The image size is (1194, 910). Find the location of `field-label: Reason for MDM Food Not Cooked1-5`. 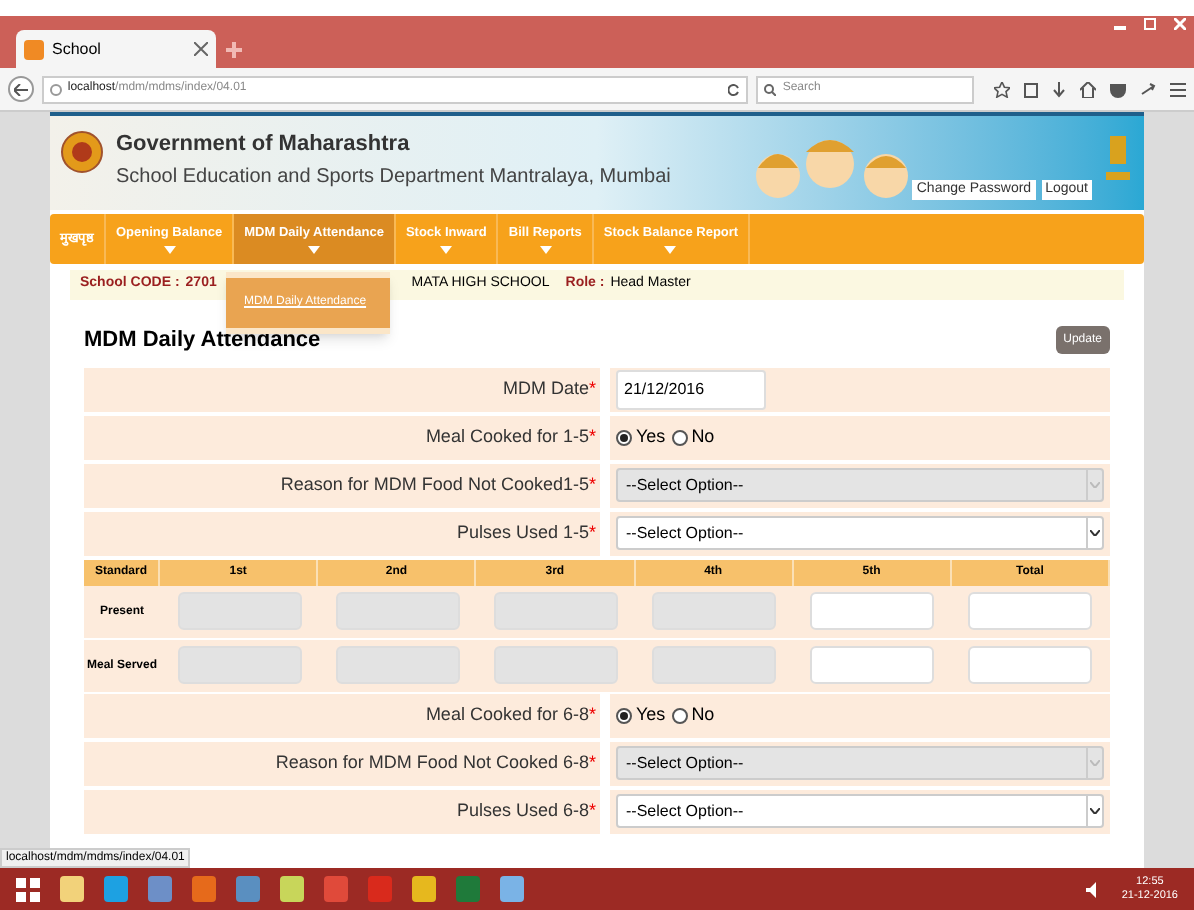

field-label: Reason for MDM Food Not Cooked1-5 is located at coordinates (434, 484).